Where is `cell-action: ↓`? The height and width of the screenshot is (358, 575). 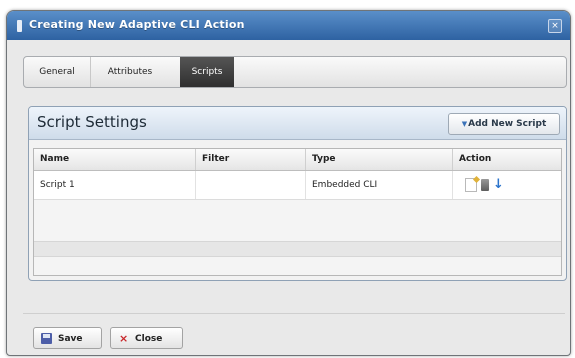
cell-action: ↓ is located at coordinates (507, 185).